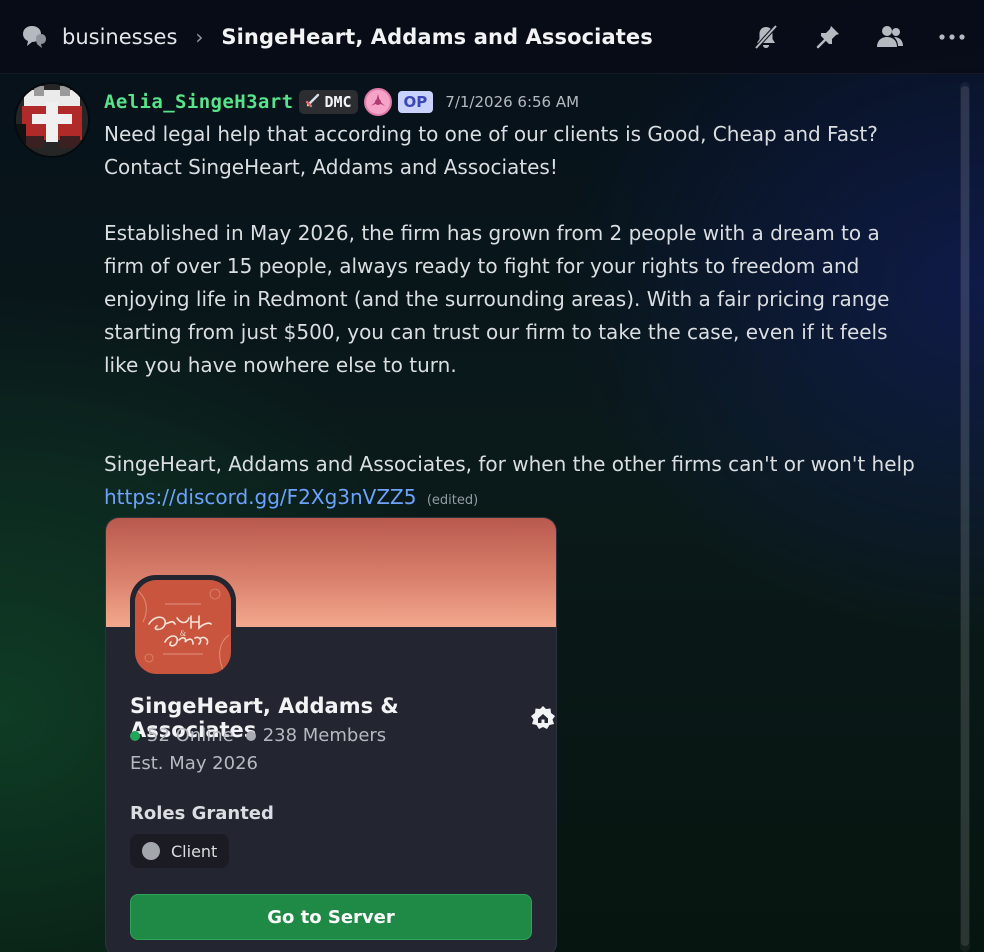  Describe the element at coordinates (258, 735) in the screenshot. I see `server-stats: 52 Online 238 Members` at that location.